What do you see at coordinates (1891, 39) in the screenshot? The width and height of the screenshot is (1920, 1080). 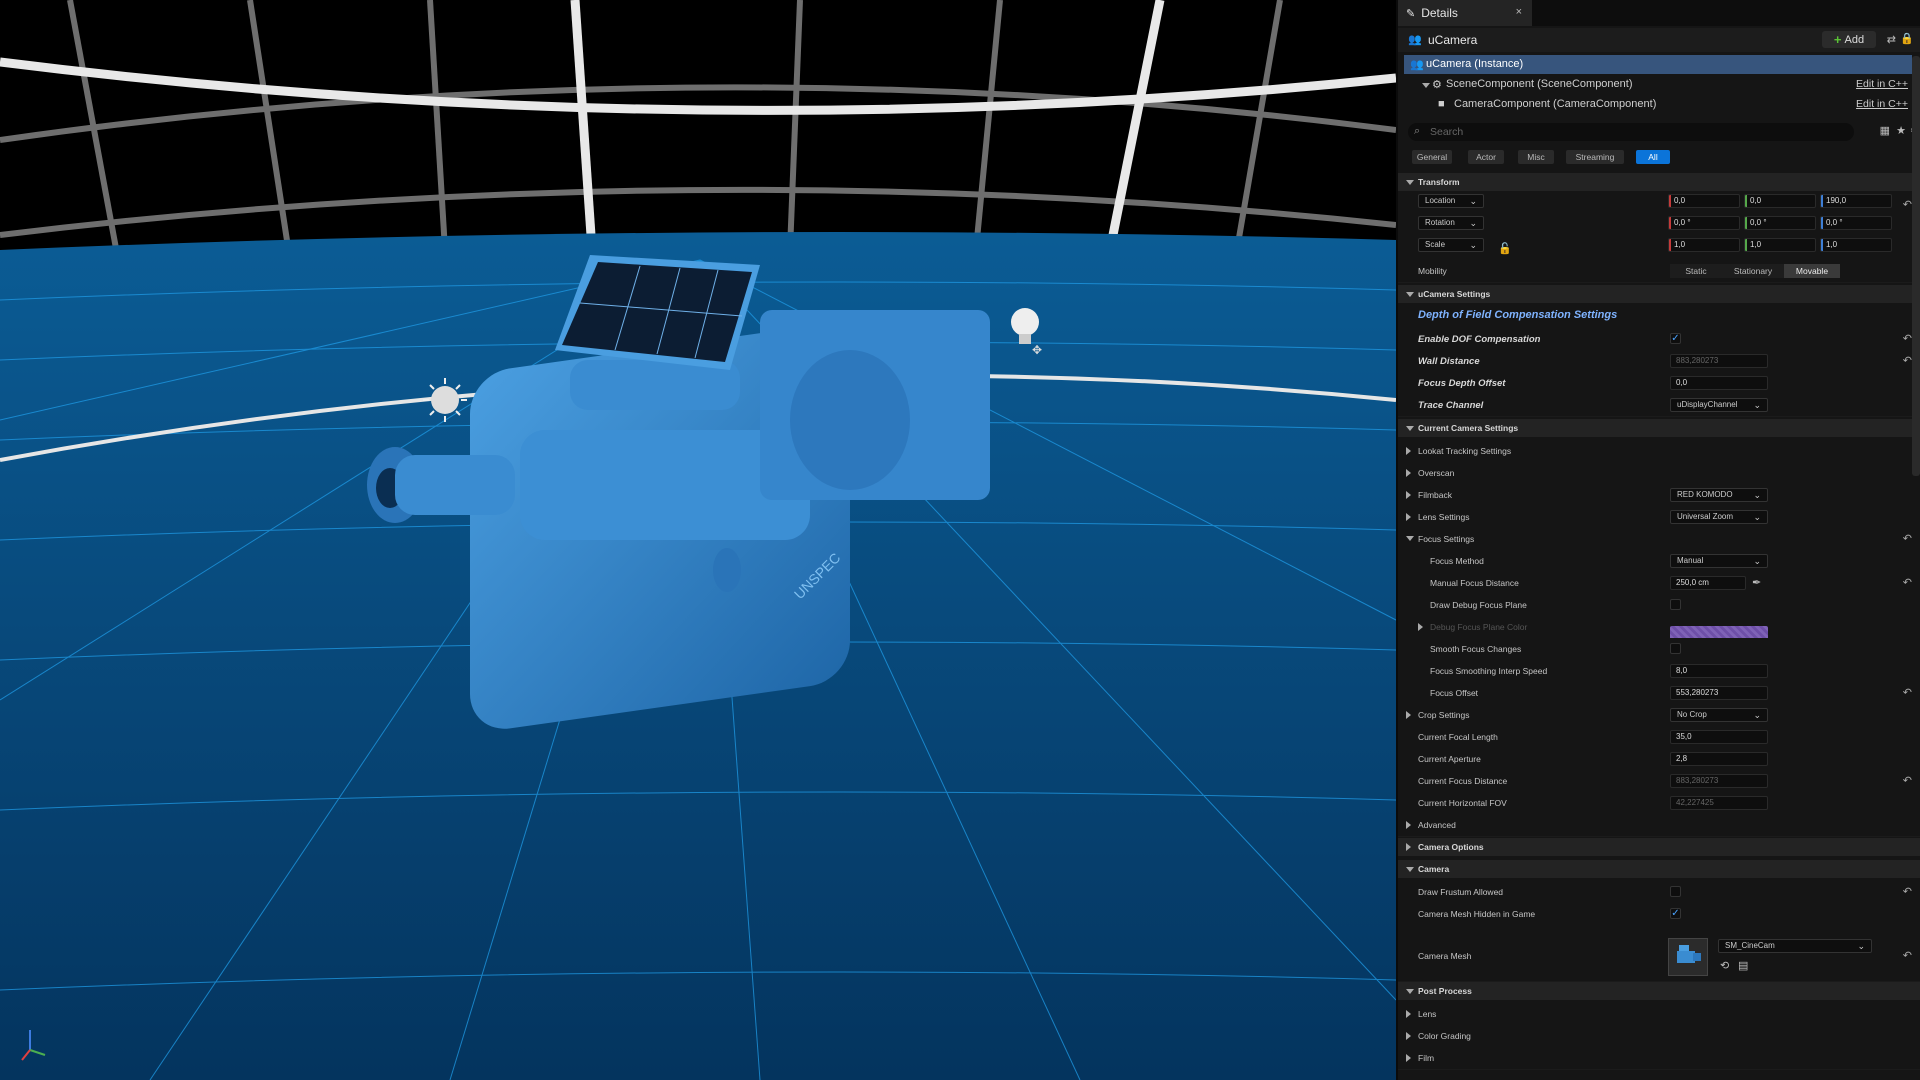 I see `blueprint-icon: ⇄` at bounding box center [1891, 39].